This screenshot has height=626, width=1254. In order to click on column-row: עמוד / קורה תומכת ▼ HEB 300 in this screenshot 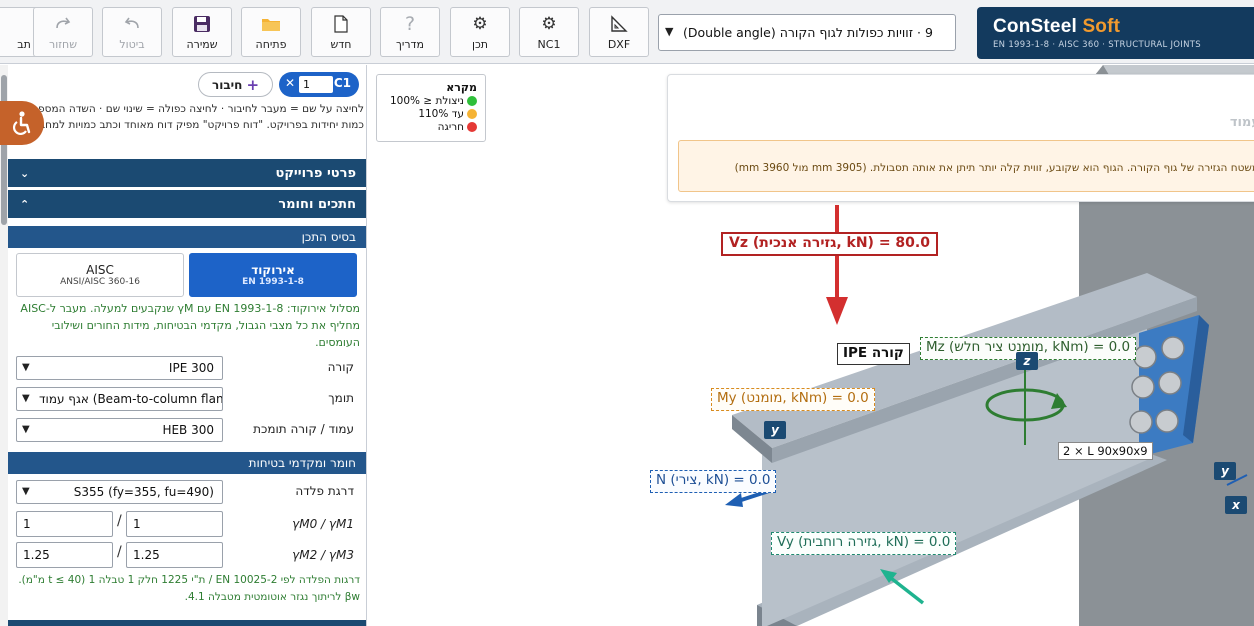, I will do `click(189, 430)`.